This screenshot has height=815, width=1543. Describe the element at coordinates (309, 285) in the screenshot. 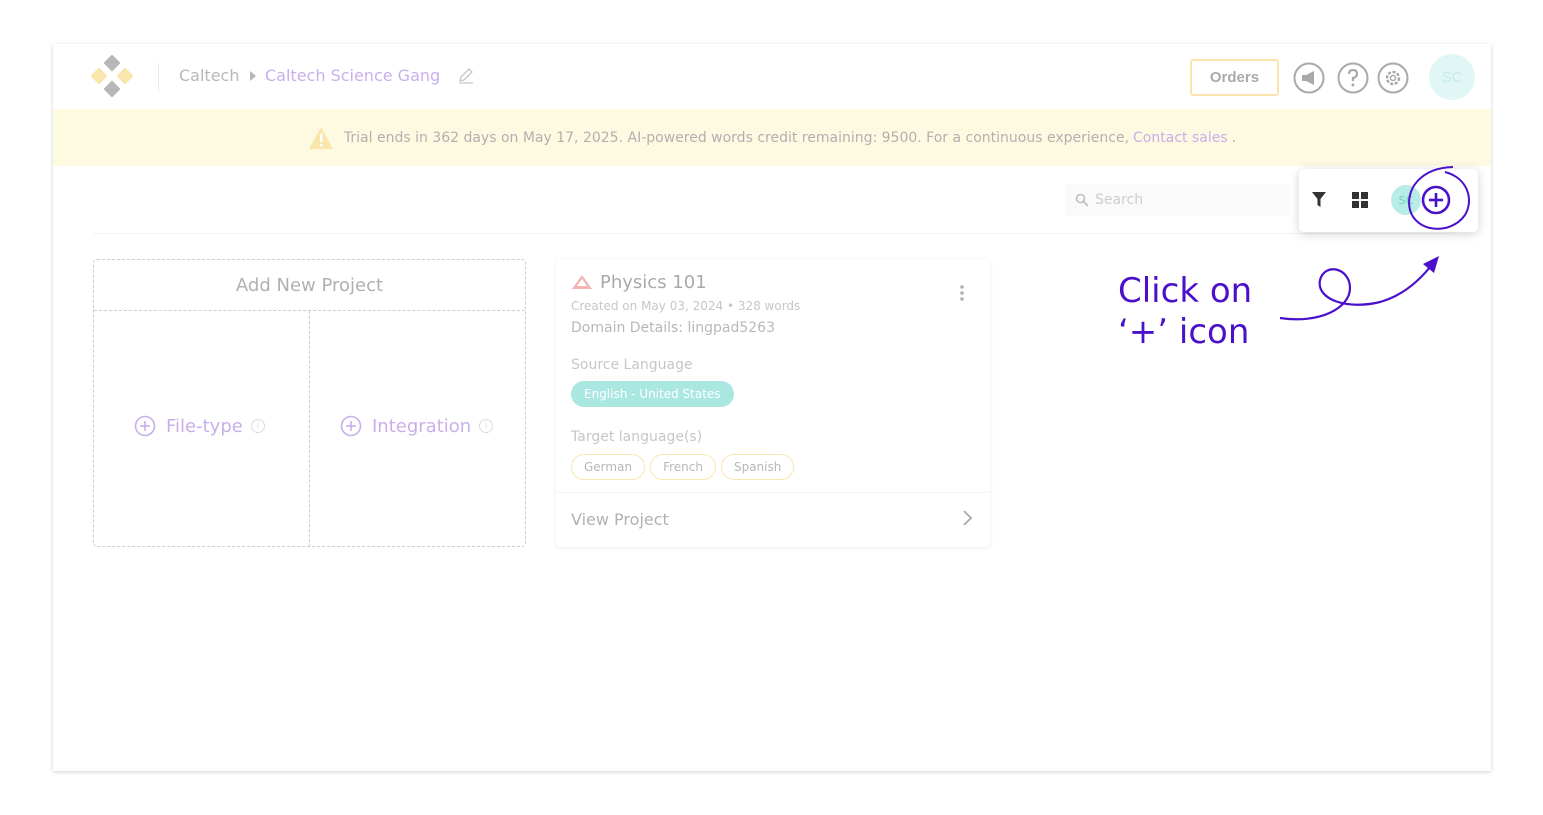

I see `add-new-project-title: Add New Project` at that location.